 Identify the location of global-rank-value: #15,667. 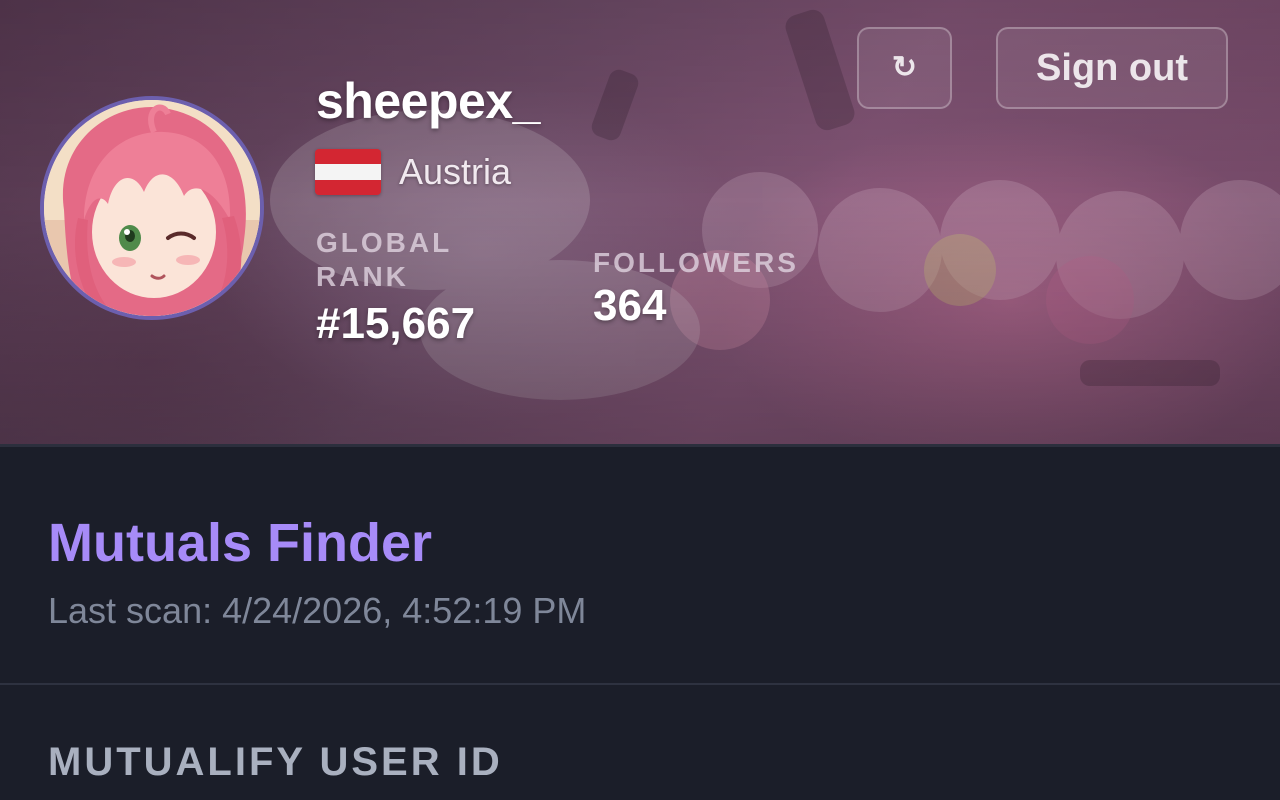
(396, 323).